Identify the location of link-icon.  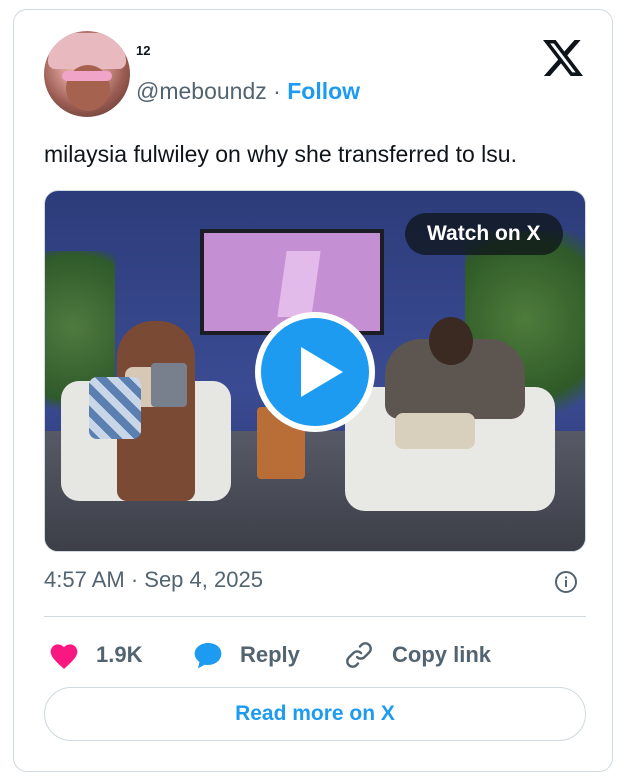
(359, 655).